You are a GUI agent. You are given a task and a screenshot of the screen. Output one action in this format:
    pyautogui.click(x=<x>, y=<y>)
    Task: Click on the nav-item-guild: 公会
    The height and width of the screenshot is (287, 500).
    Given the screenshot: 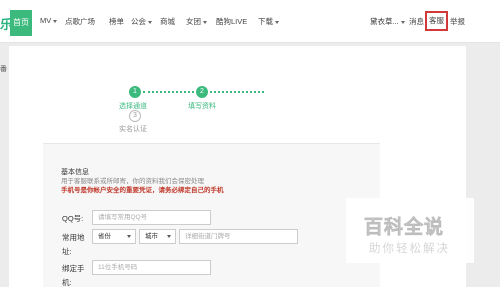 What is the action you would take?
    pyautogui.click(x=141, y=21)
    